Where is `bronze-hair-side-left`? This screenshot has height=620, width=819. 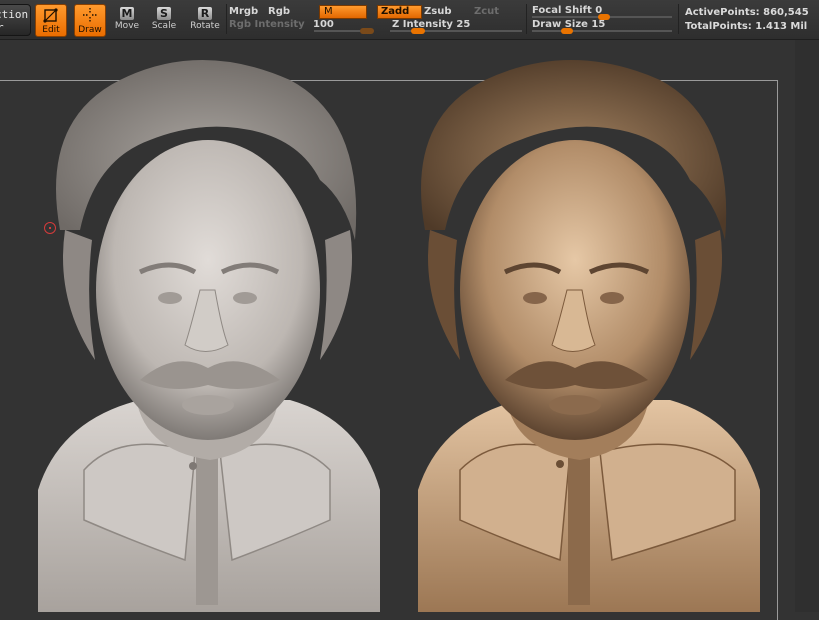 bronze-hair-side-left is located at coordinates (444, 295).